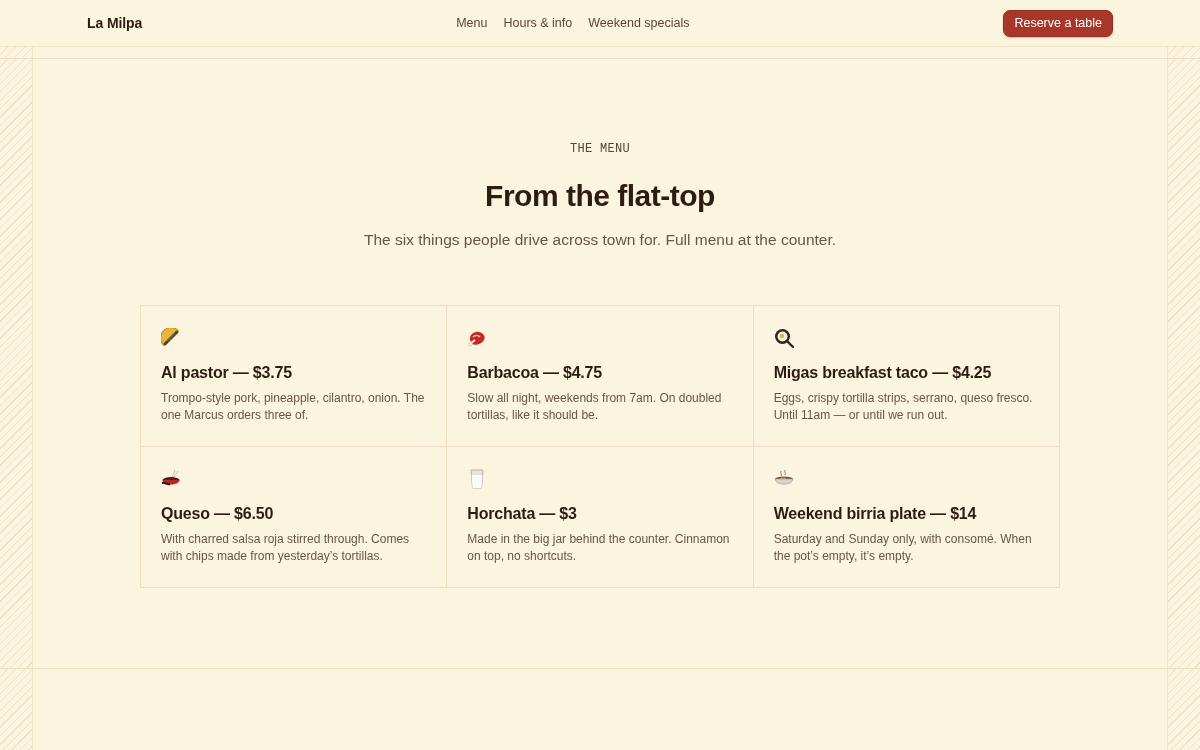  What do you see at coordinates (903, 548) in the screenshot?
I see `item-description: Saturday and Sunday only, with consomé. When the pot’s empty, it’s empty.` at bounding box center [903, 548].